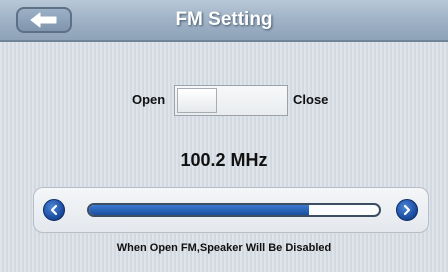 This screenshot has width=448, height=272. I want to click on speaker-notice: When Open FM,Speaker Will Be Disabled, so click(224, 248).